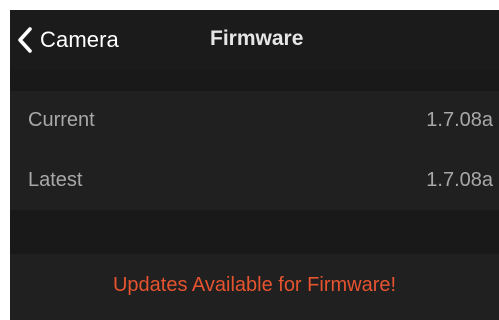 Image resolution: width=499 pixels, height=320 pixels. Describe the element at coordinates (459, 180) in the screenshot. I see `latest-version-value: 1.7.08a` at that location.